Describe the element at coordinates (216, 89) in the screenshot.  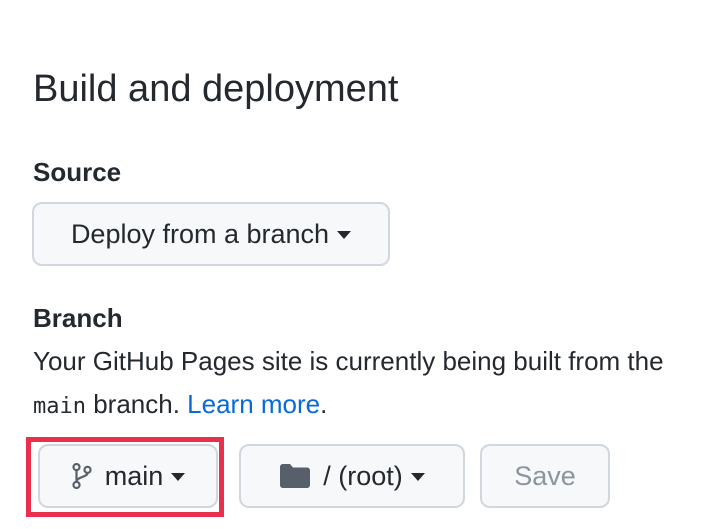
I see `page-title: Build and deployment` at that location.